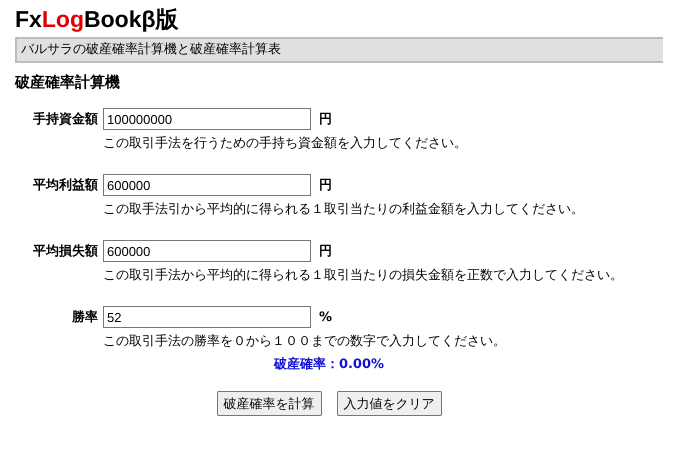  What do you see at coordinates (305, 342) in the screenshot?
I see `hint-text: この取引手法の勝率を０から１００までの数字で入力してください。` at bounding box center [305, 342].